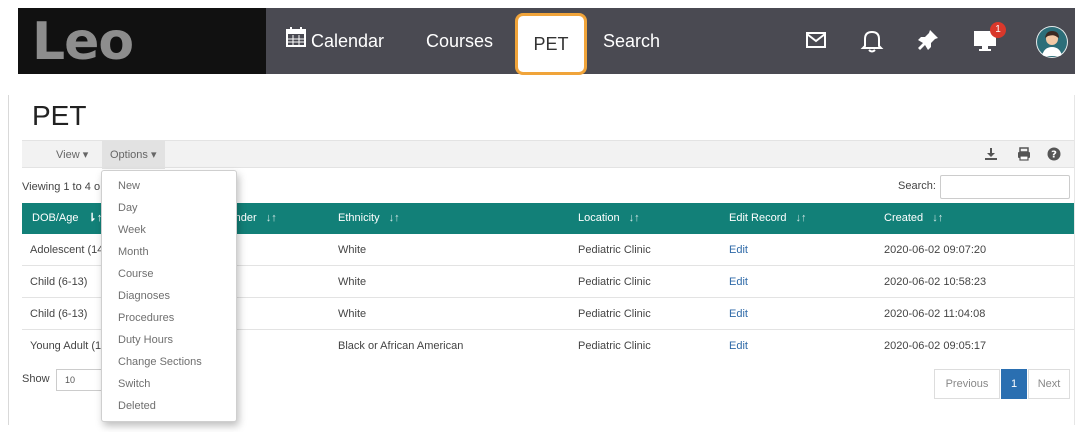  I want to click on header-edit-record-label: Edit Record, so click(758, 218).